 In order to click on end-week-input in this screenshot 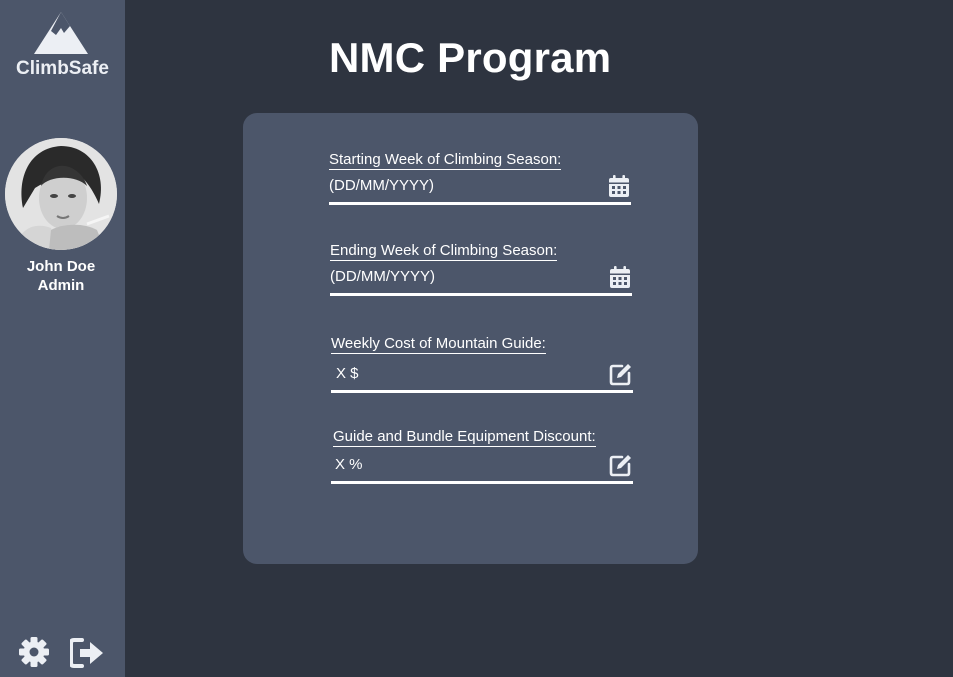, I will do `click(460, 276)`.